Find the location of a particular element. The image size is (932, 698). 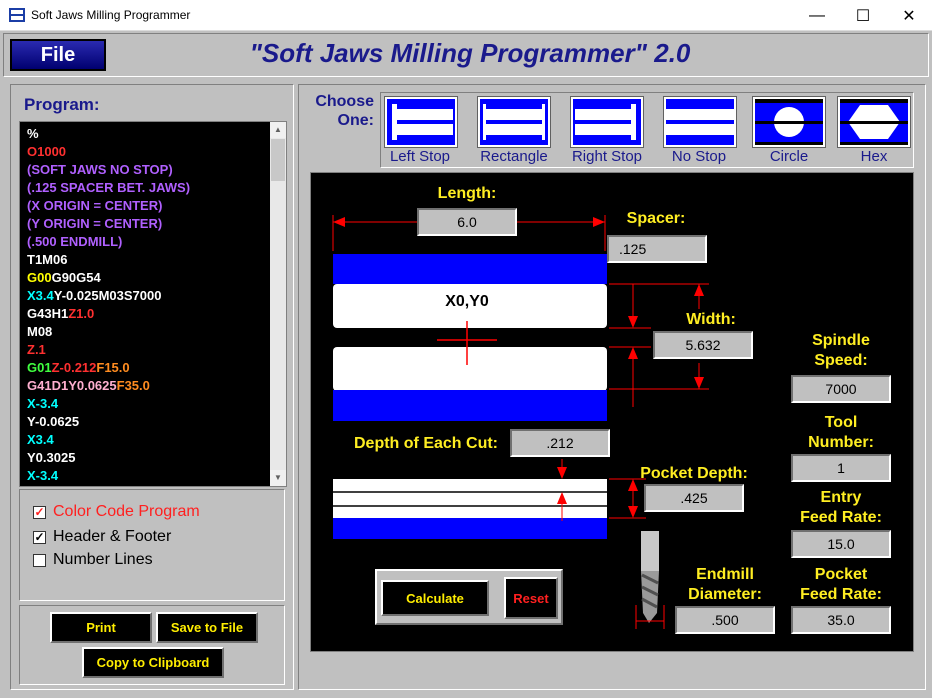

reset-button: Reset is located at coordinates (531, 598).